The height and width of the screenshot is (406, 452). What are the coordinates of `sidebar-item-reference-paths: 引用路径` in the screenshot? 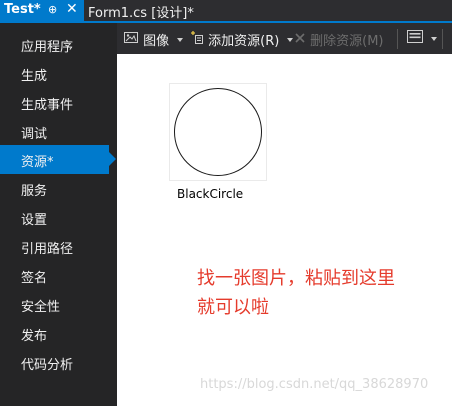 It's located at (58, 246).